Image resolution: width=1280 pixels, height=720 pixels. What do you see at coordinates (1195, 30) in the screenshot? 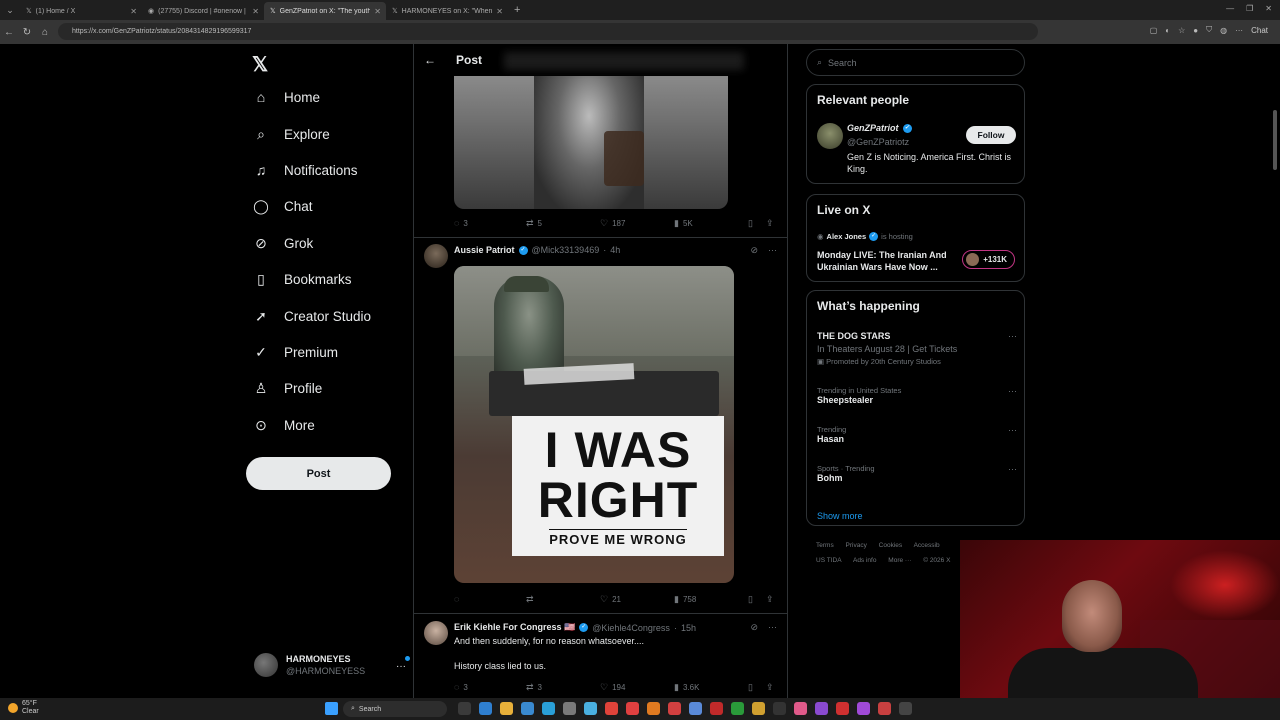
I see `extension-icon: ●` at bounding box center [1195, 30].